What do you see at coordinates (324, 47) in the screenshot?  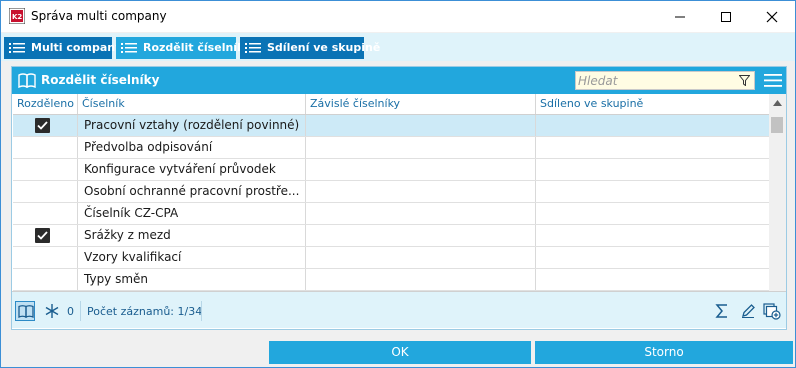 I see `tab-label: Sdílení ve skupině` at bounding box center [324, 47].